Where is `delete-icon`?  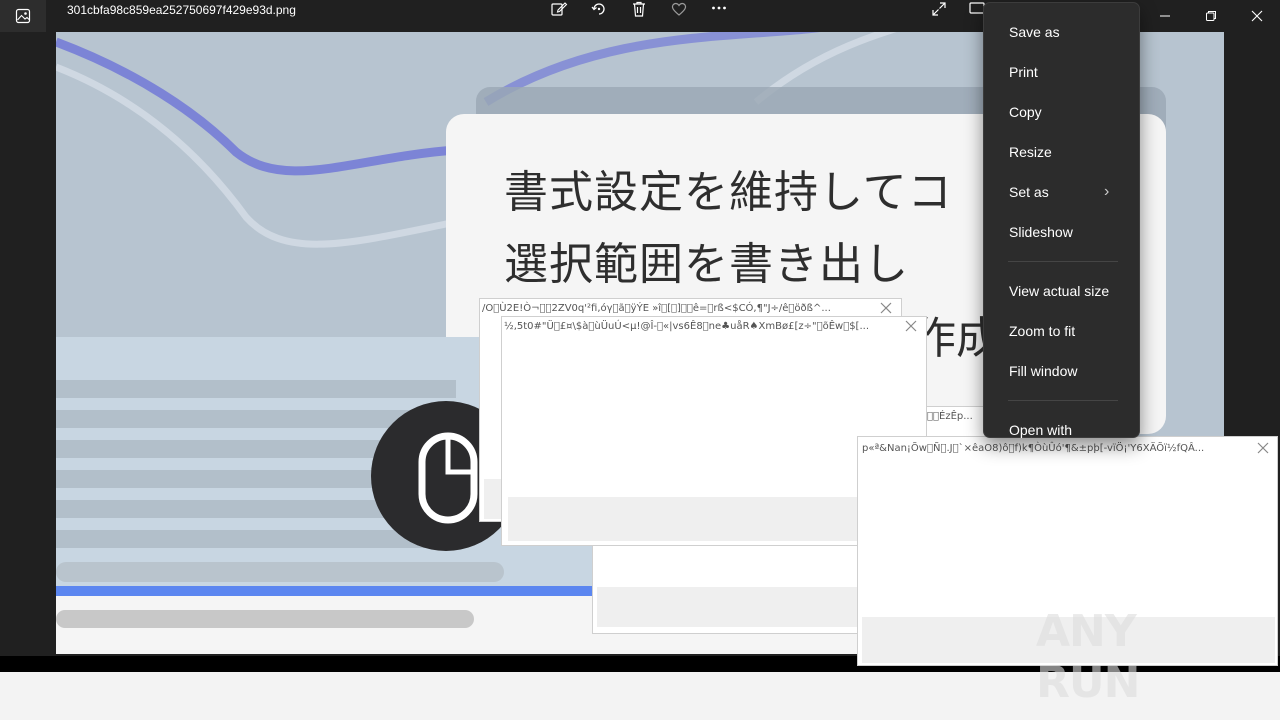 delete-icon is located at coordinates (639, 9).